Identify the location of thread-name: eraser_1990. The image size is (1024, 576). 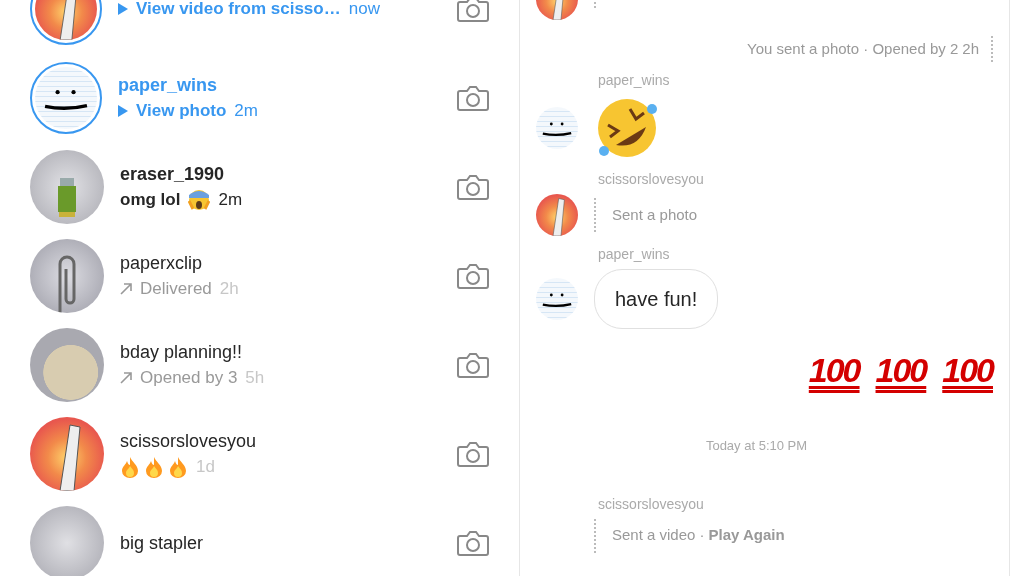
(280, 173).